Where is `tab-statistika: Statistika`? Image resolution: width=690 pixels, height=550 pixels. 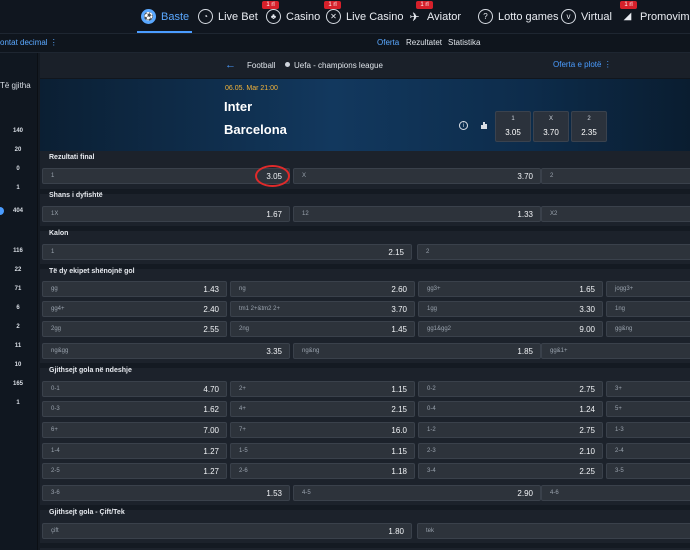
tab-statistika: Statistika is located at coordinates (464, 42).